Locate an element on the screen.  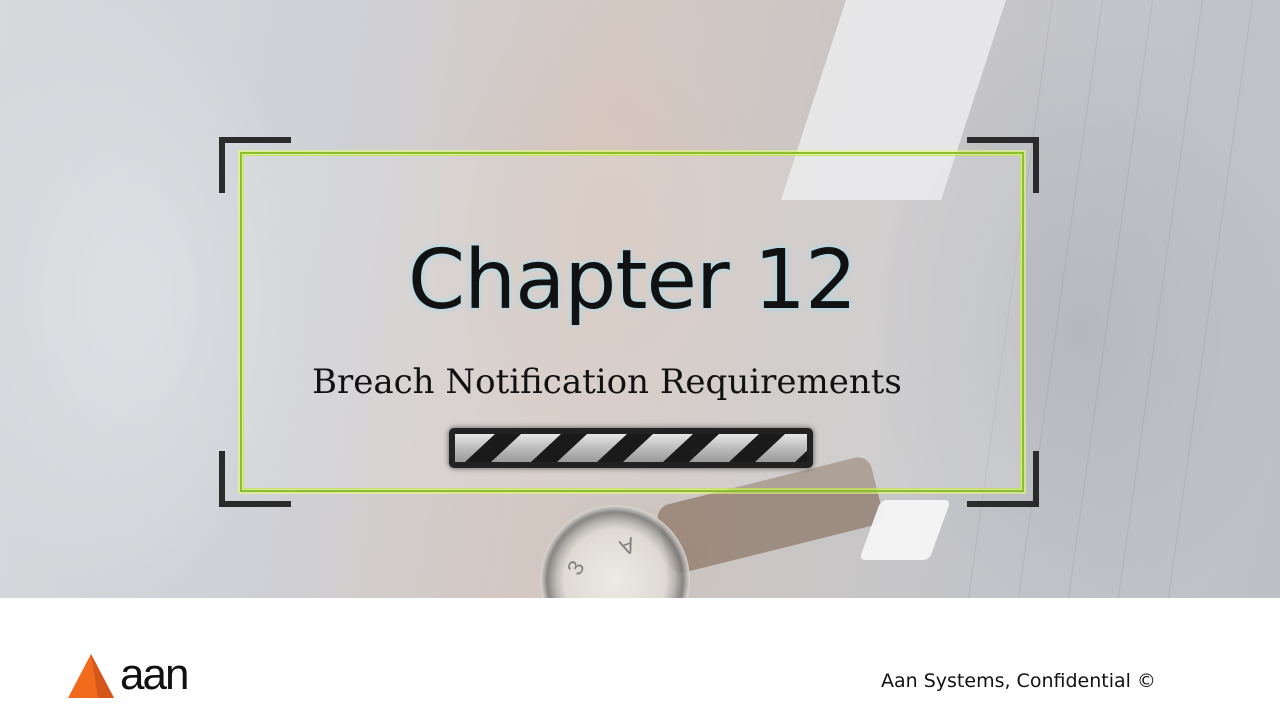
logo-text: aan is located at coordinates (154, 674).